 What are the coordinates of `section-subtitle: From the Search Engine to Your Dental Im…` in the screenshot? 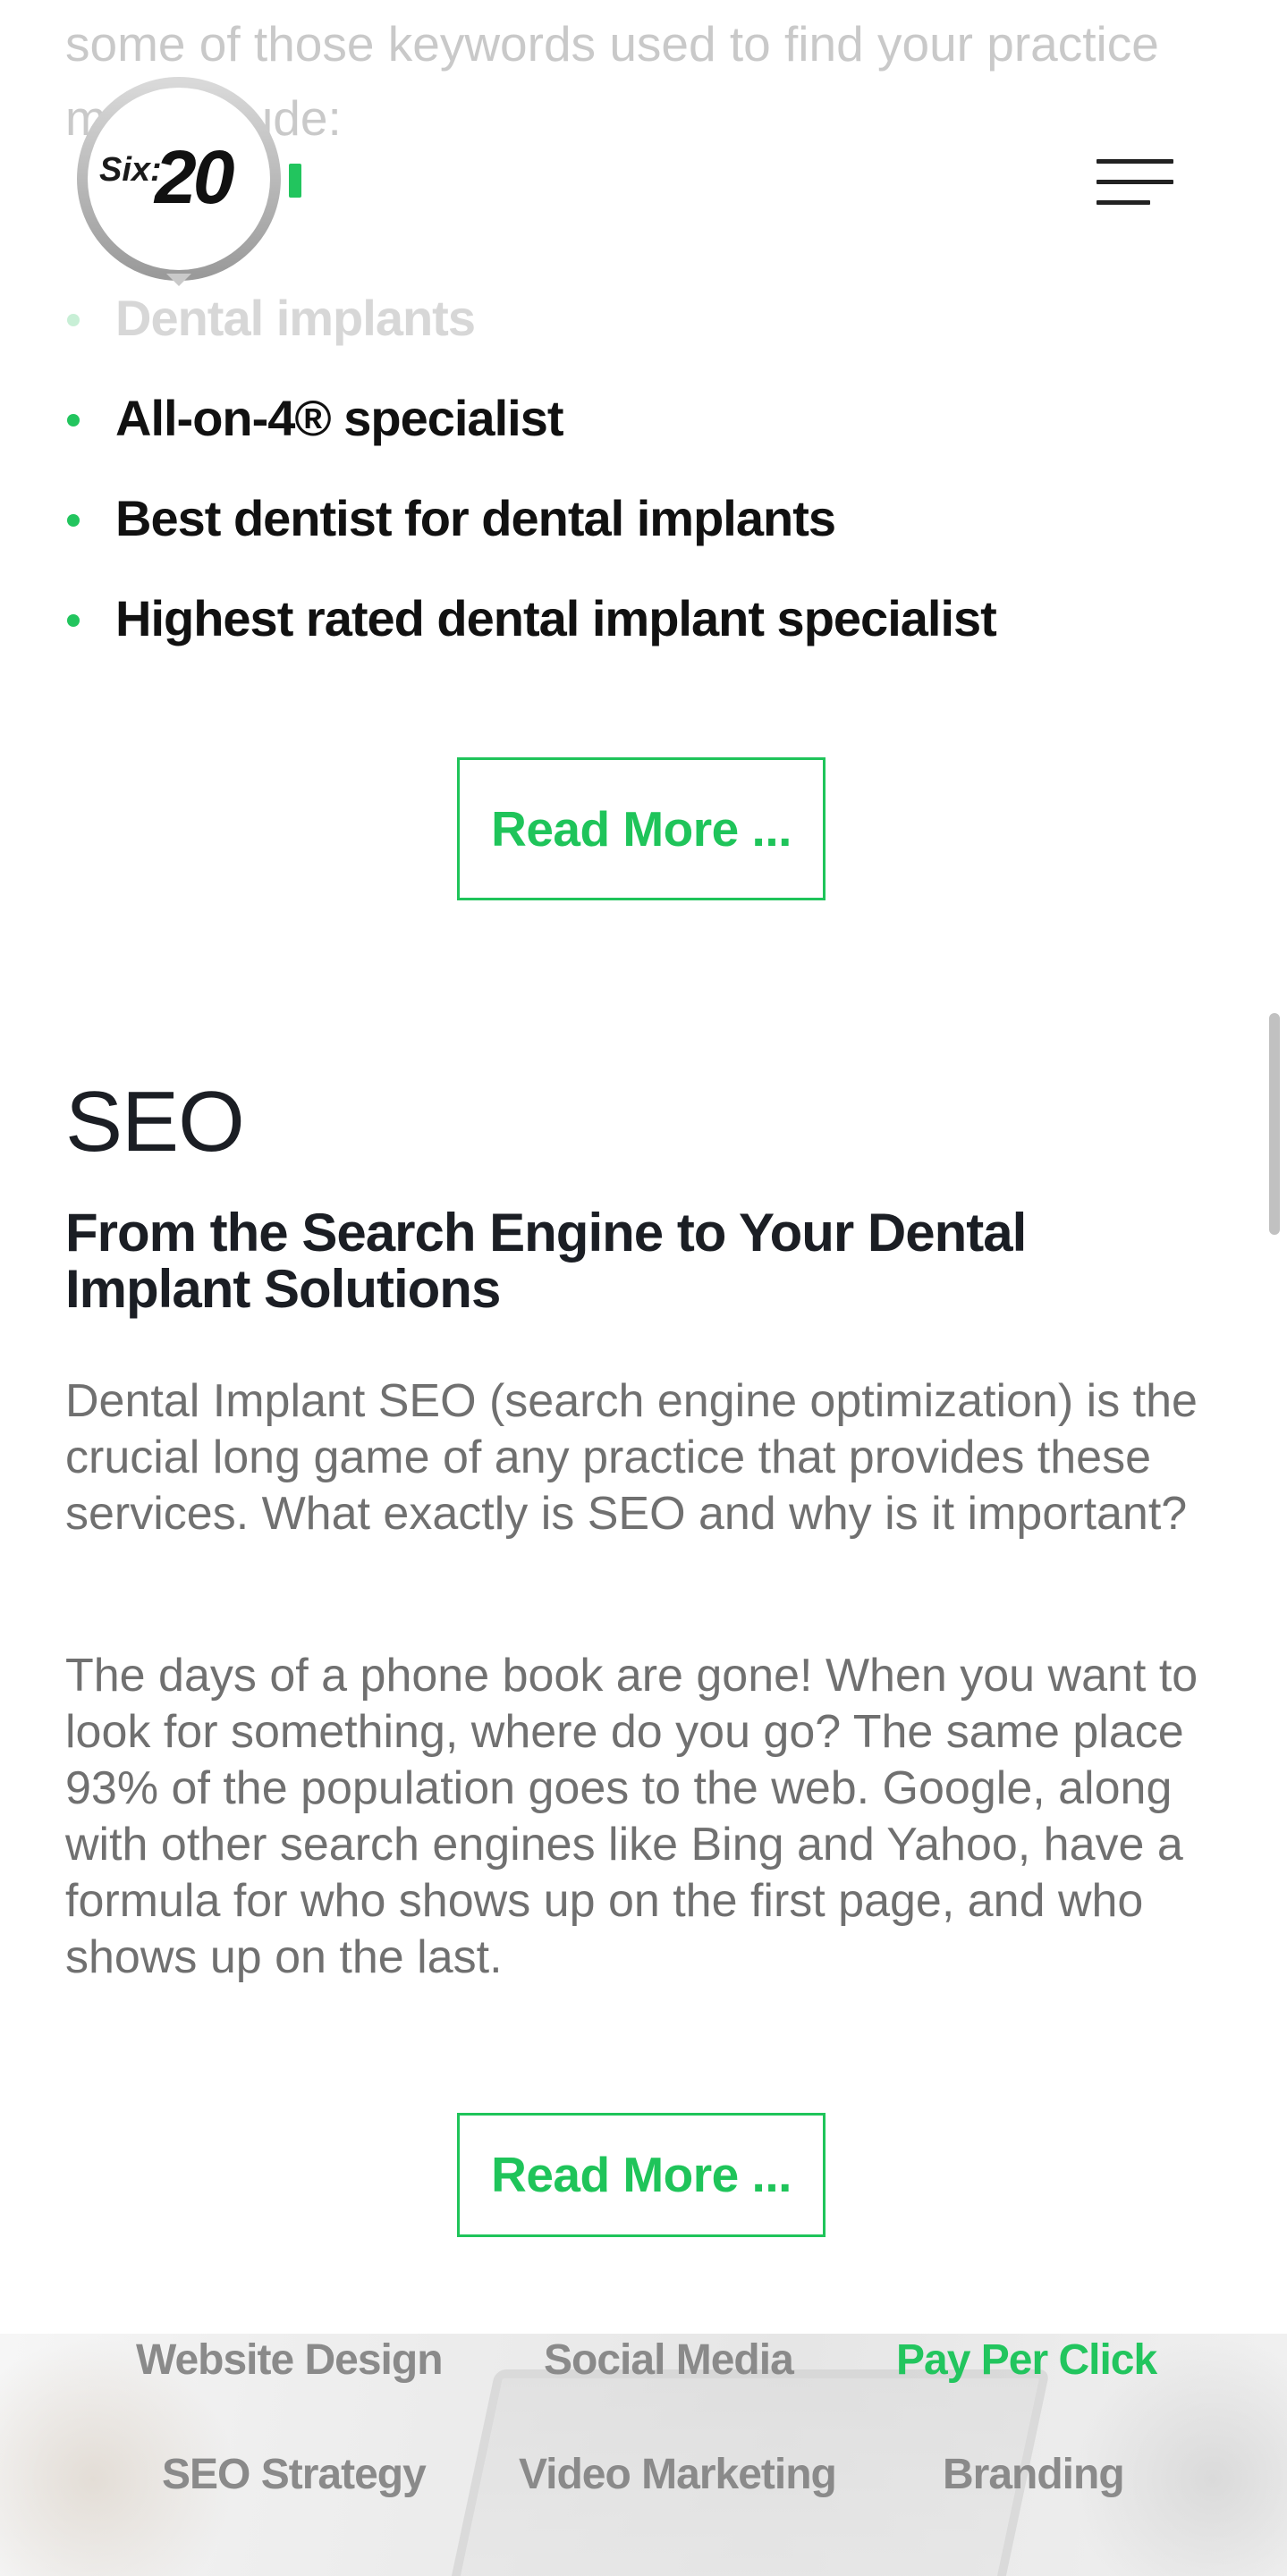 It's located at (546, 1261).